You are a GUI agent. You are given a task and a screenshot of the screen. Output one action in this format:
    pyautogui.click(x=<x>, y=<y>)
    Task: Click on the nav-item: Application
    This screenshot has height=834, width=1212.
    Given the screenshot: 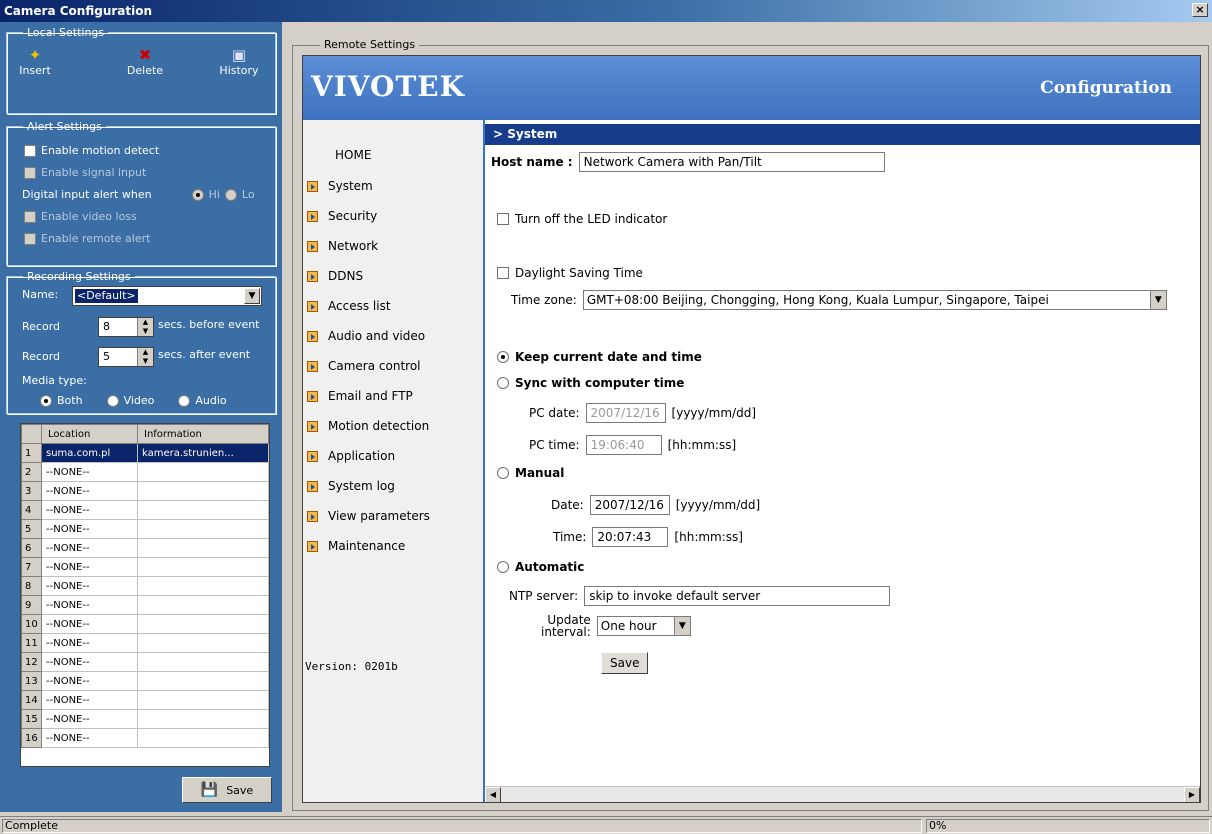 What is the action you would take?
    pyautogui.click(x=351, y=456)
    